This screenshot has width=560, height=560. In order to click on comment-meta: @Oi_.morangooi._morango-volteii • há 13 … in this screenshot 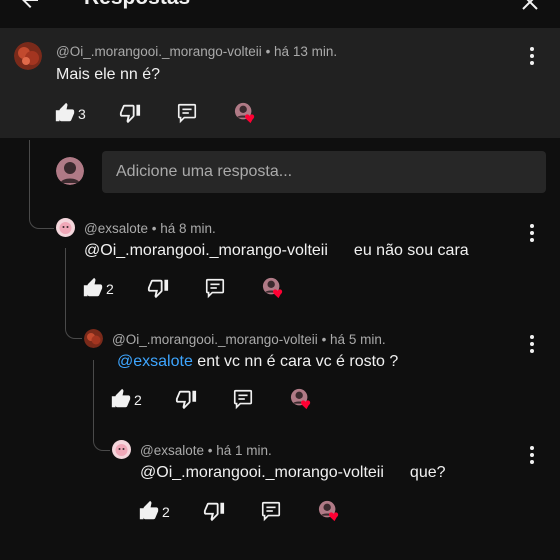, I will do `click(196, 51)`.